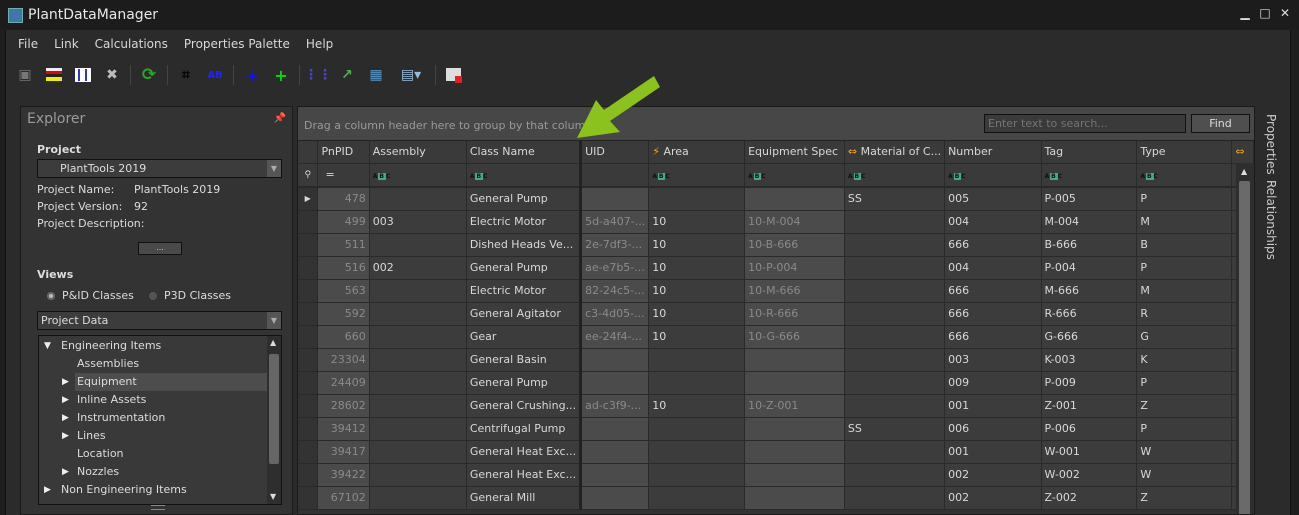 Image resolution: width=1299 pixels, height=515 pixels. Describe the element at coordinates (158, 507) in the screenshot. I see `resize-grip` at that location.